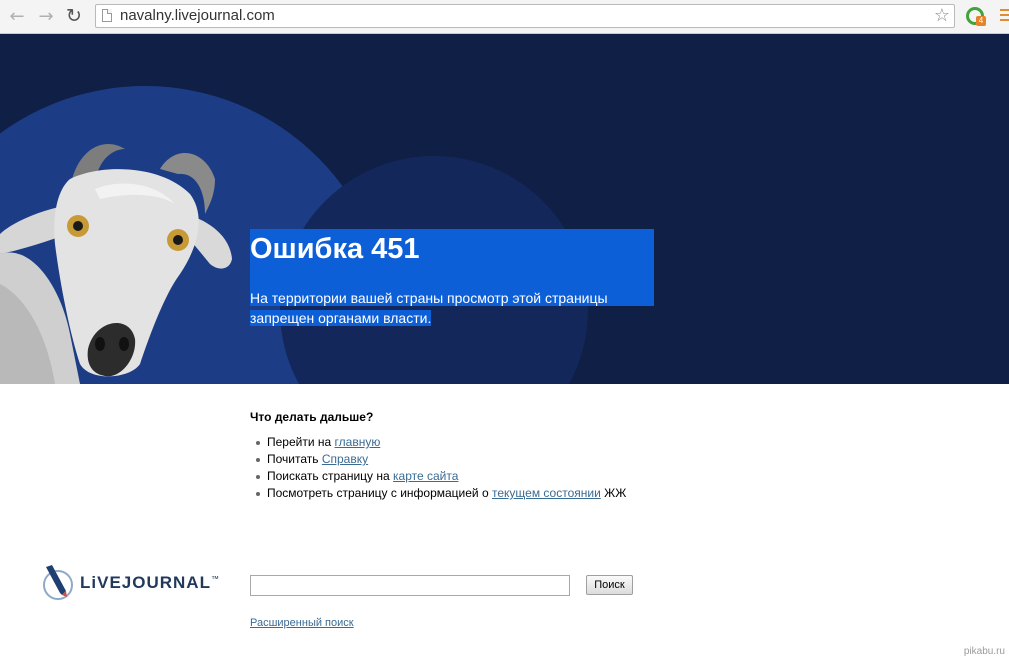  I want to click on error-message-line-2: запрещен органами власти., so click(341, 318).